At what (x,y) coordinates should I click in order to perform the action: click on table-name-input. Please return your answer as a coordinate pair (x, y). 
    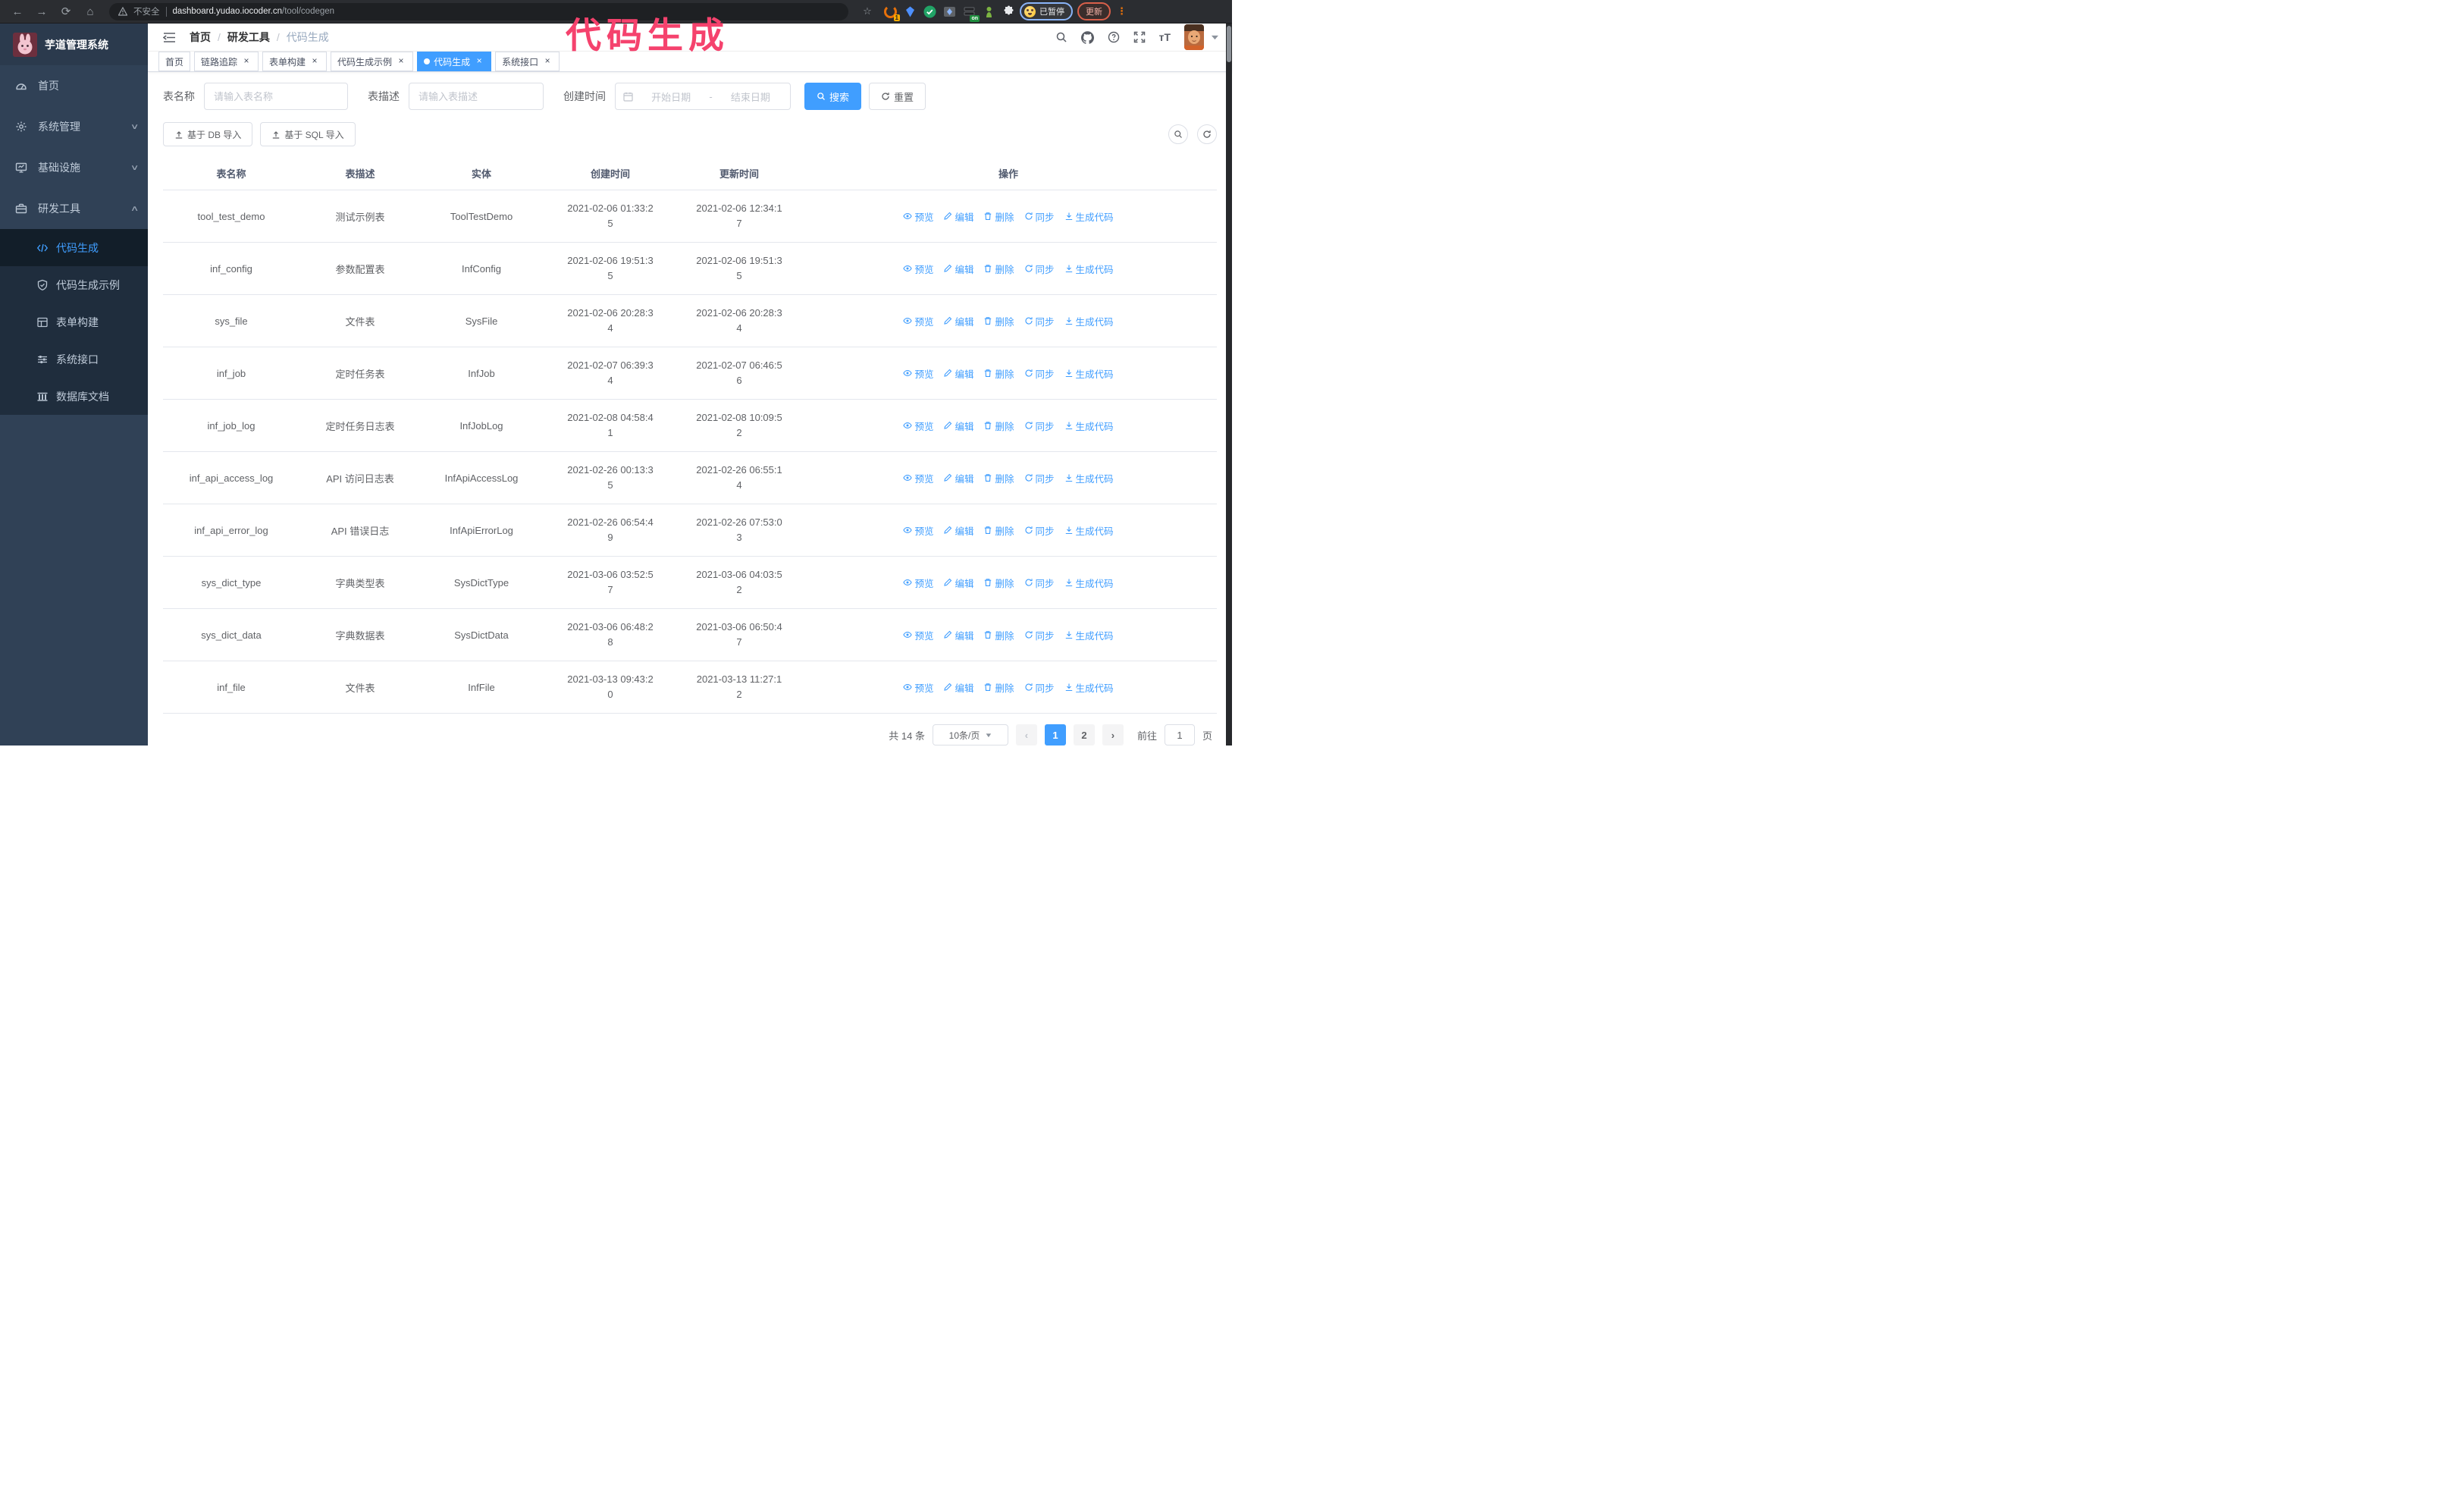
    Looking at the image, I should click on (276, 96).